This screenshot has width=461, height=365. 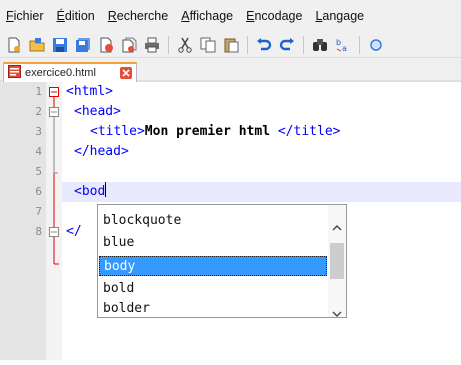 What do you see at coordinates (213, 309) in the screenshot?
I see `autocomplete-item: bolder` at bounding box center [213, 309].